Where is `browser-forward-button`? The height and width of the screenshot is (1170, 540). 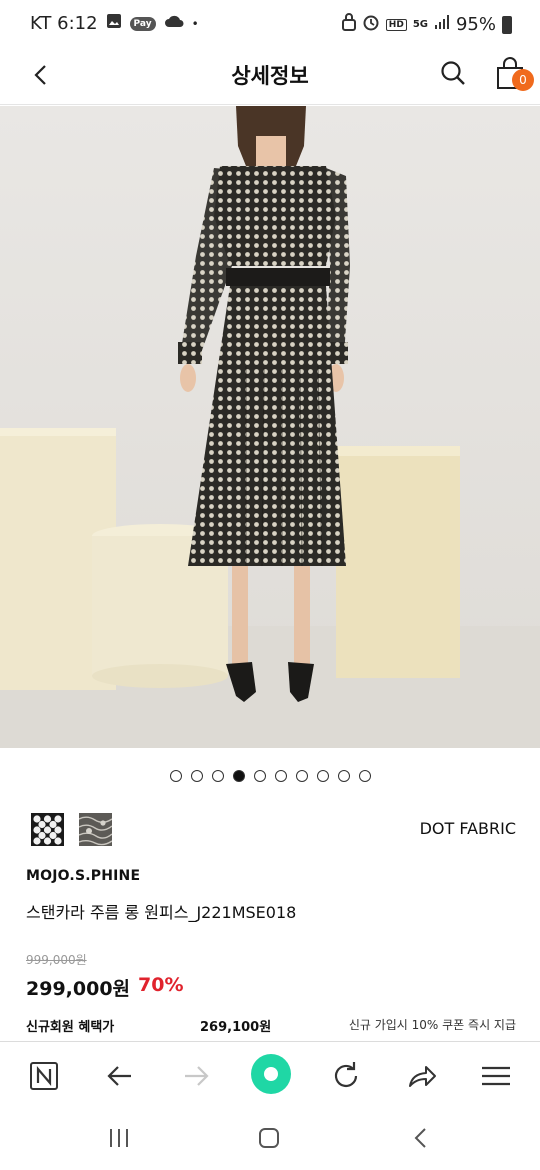
browser-forward-button is located at coordinates (196, 1076).